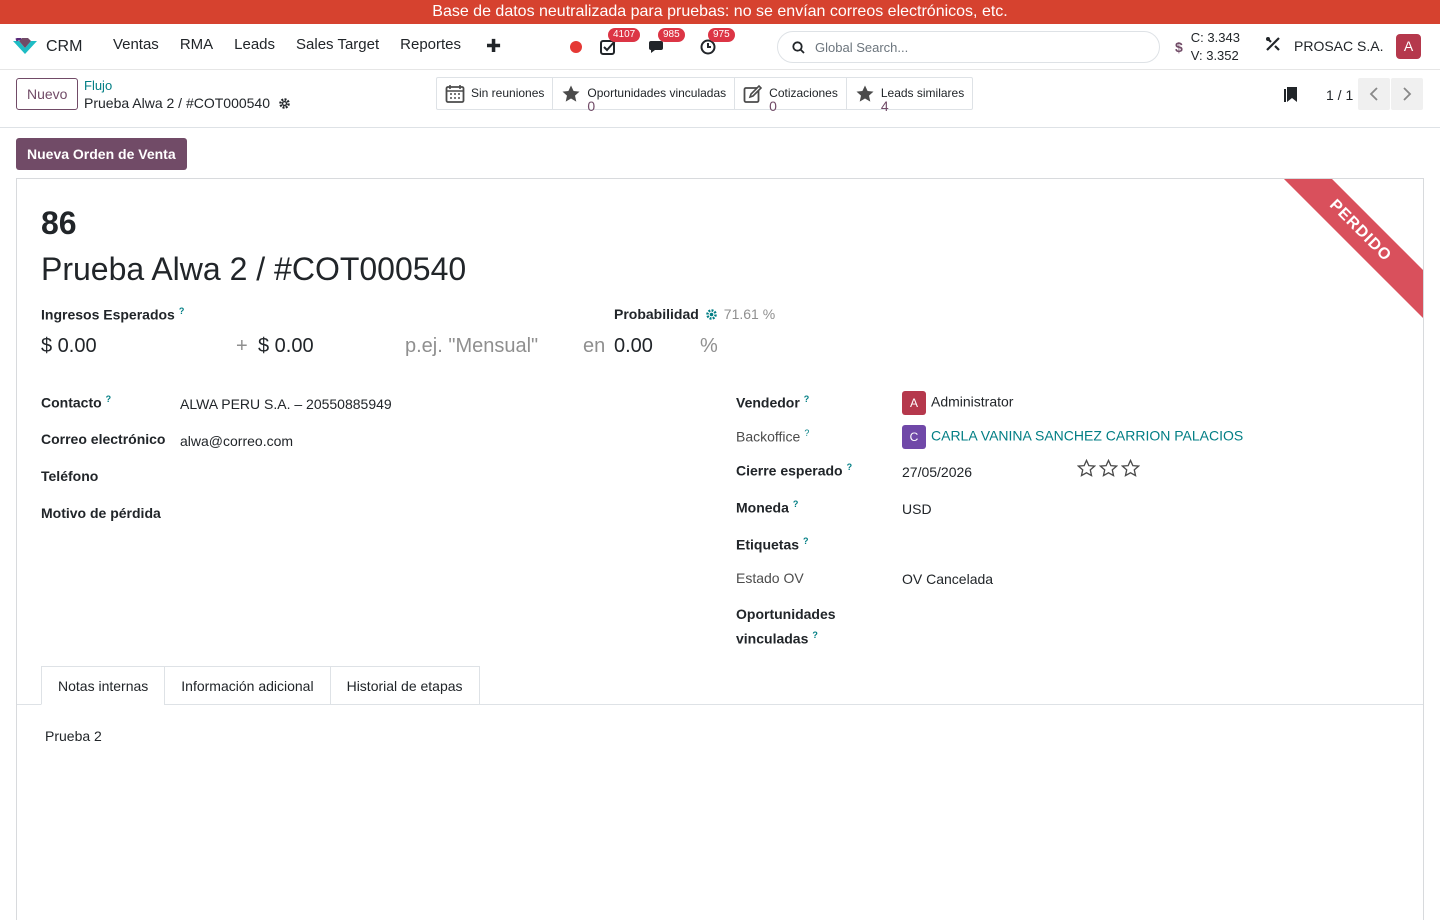 The height and width of the screenshot is (920, 1440). Describe the element at coordinates (25, 45) in the screenshot. I see `crm-logo-icon` at that location.